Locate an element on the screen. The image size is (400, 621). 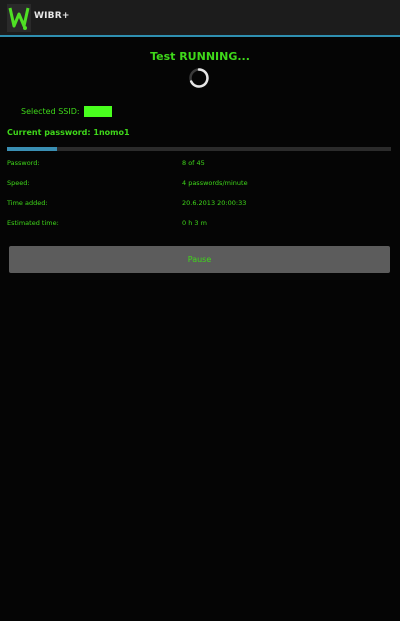
selected-ssid-row: Selected SSID: is located at coordinates (66, 111).